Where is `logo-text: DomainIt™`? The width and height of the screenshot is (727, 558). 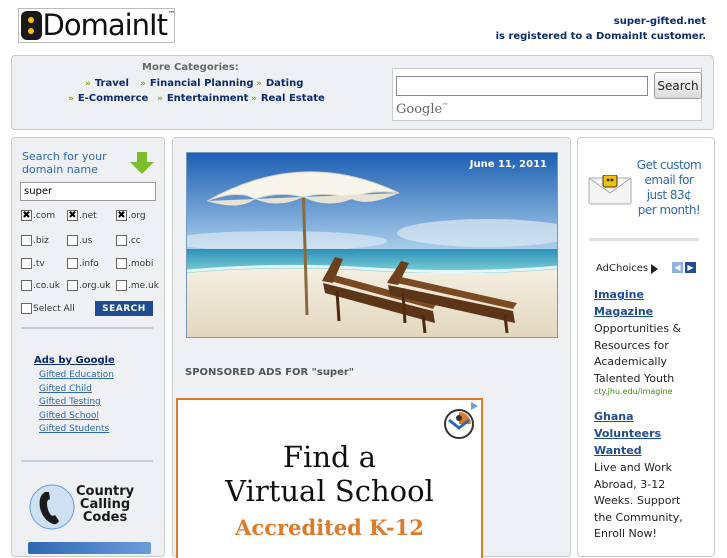
logo-text: DomainIt™ is located at coordinates (108, 25).